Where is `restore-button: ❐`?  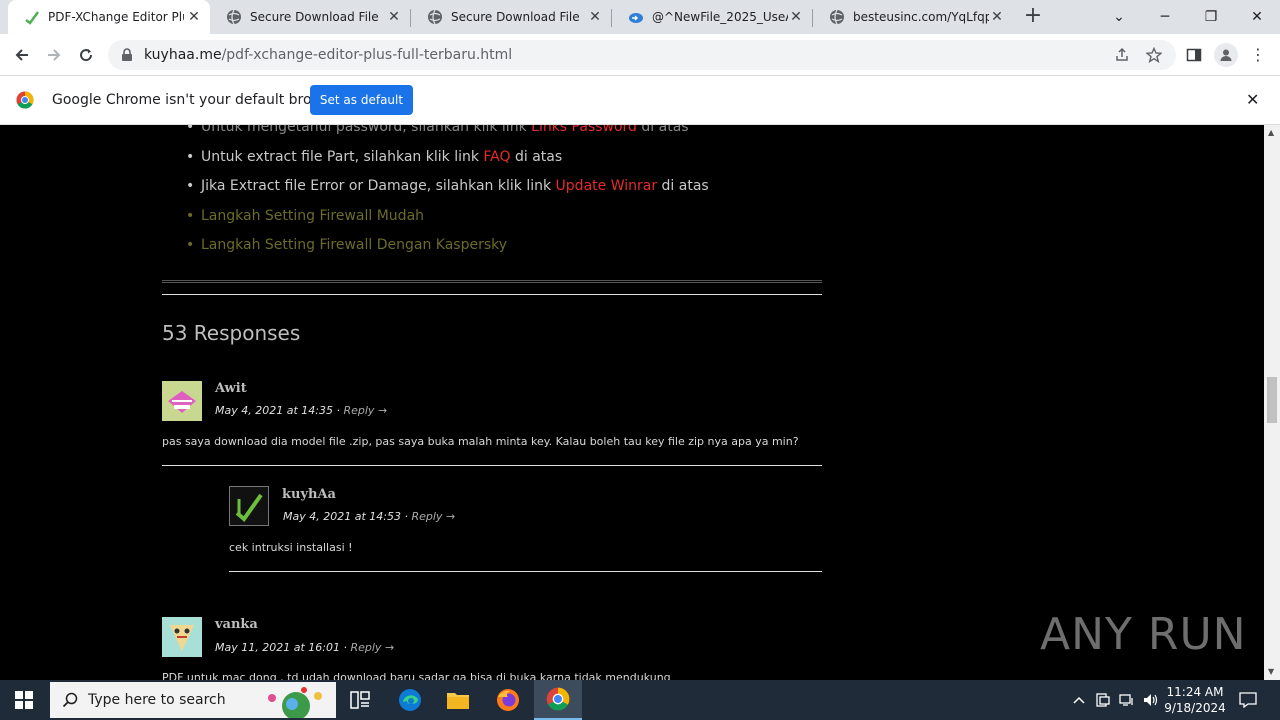 restore-button: ❐ is located at coordinates (1211, 17).